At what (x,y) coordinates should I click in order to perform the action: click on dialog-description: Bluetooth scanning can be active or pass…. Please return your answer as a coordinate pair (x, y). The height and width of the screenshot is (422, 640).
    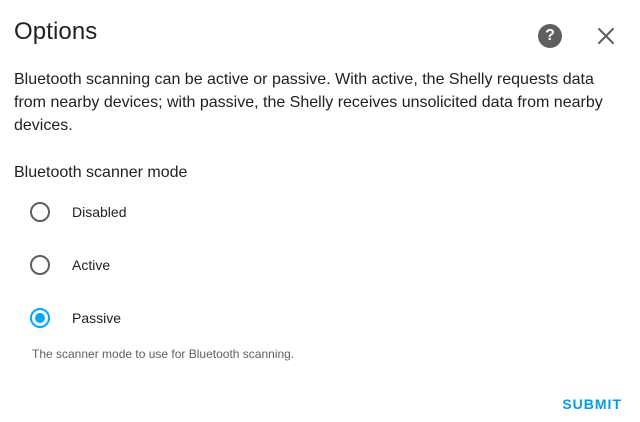
    Looking at the image, I should click on (308, 102).